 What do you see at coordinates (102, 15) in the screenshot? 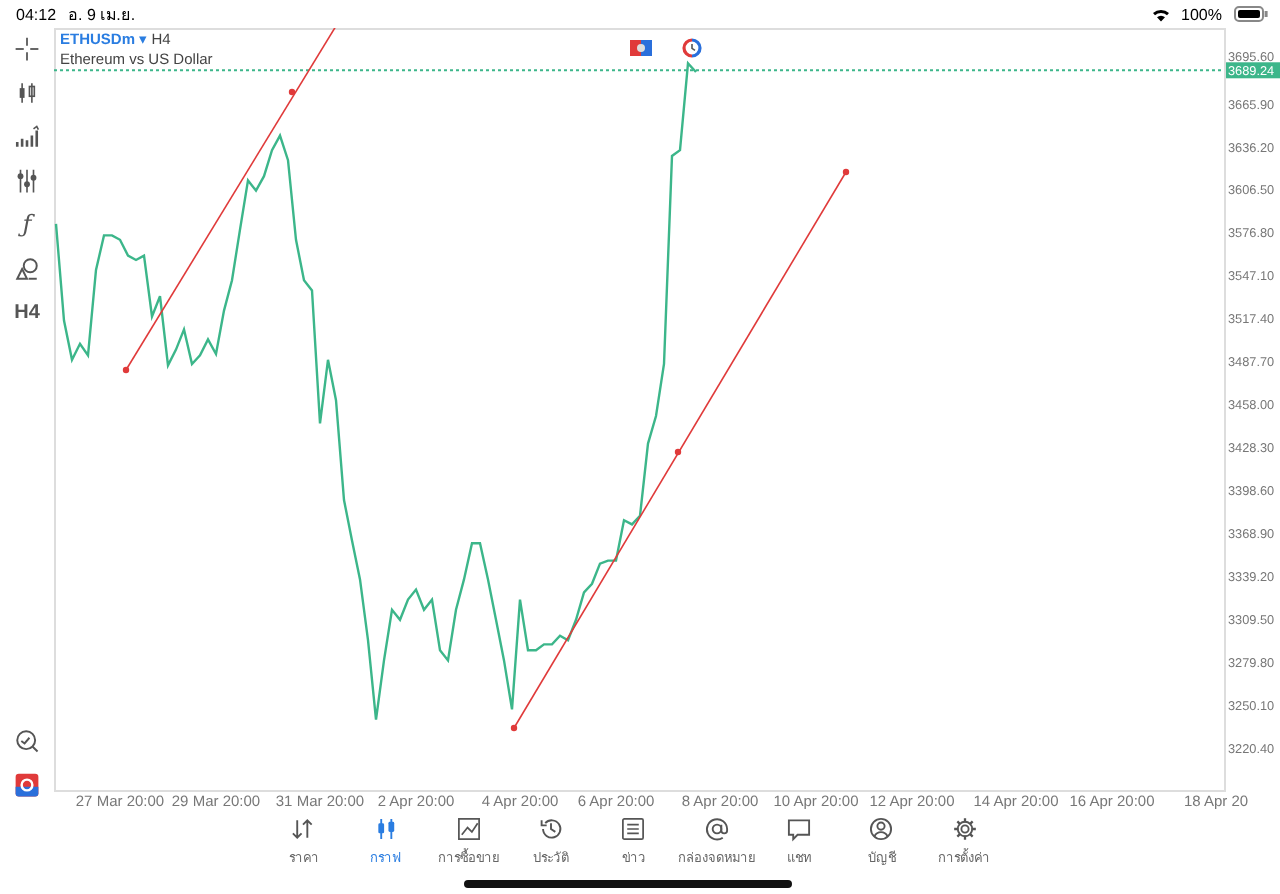
I see `status-date: อ. 9 เม.ย.` at bounding box center [102, 15].